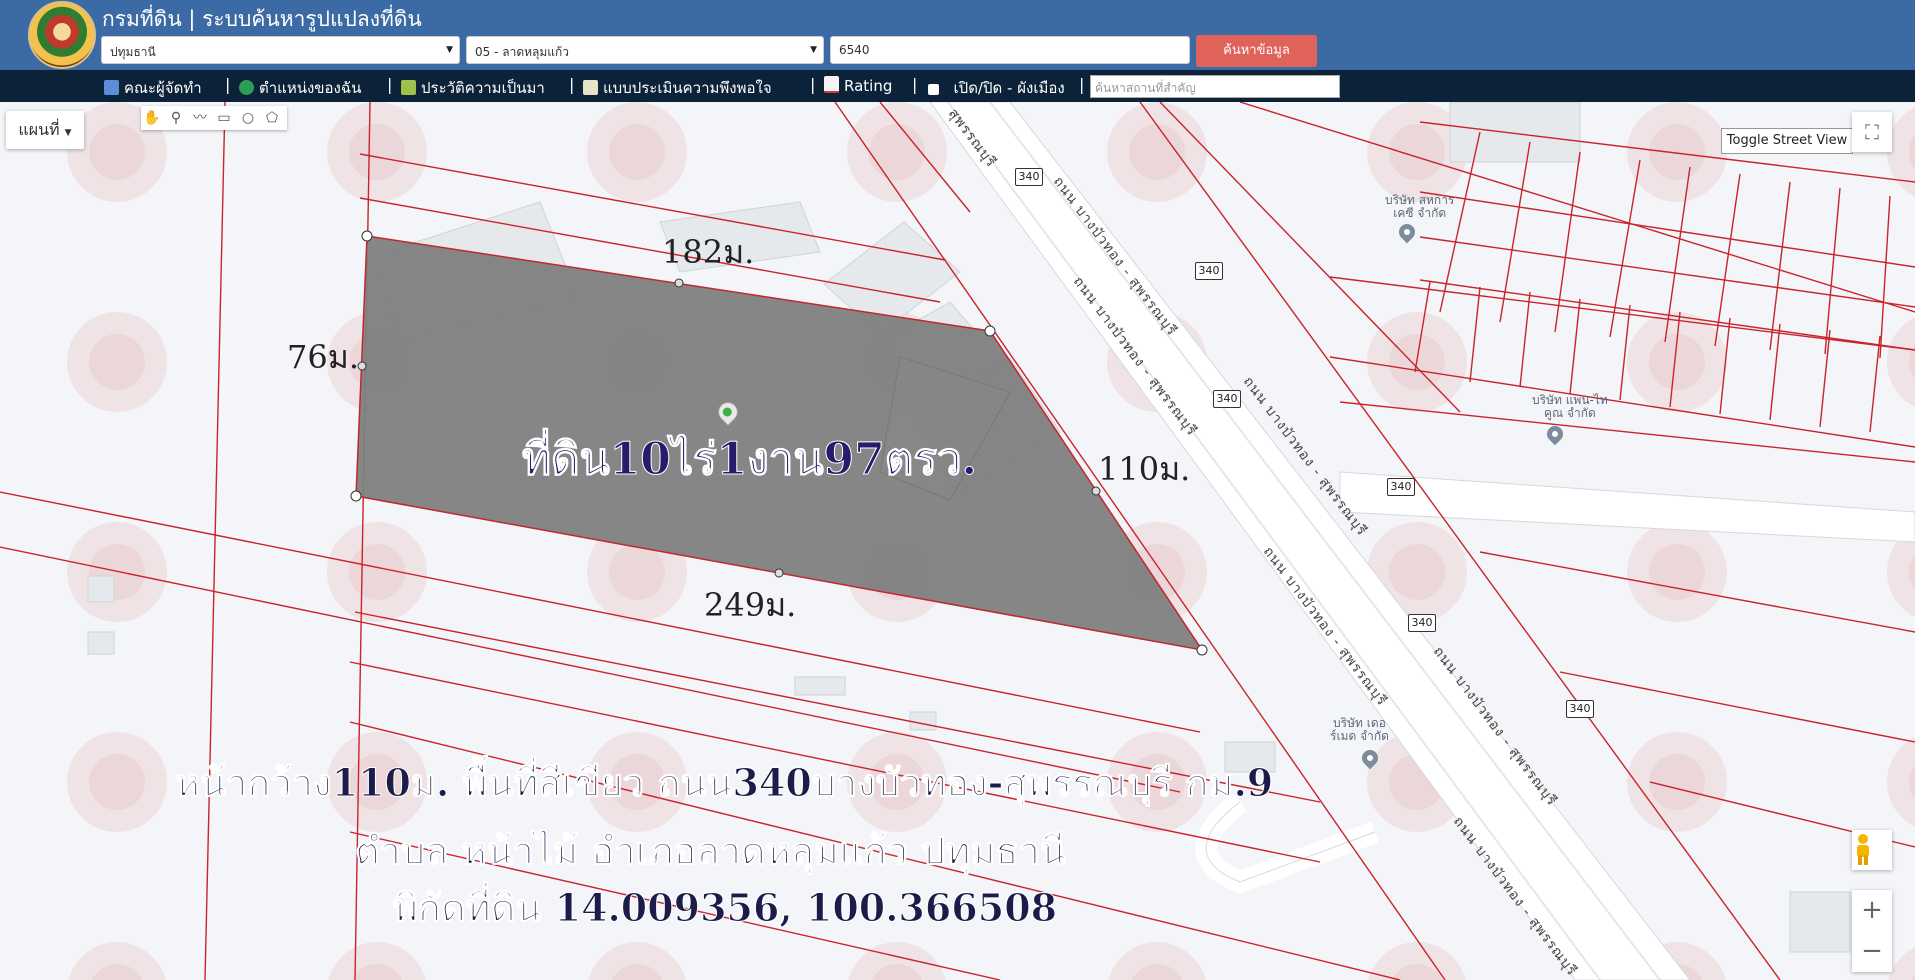 Image resolution: width=1915 pixels, height=980 pixels. Describe the element at coordinates (483, 88) in the screenshot. I see `menu-item-label: ประวัติความเป็นมา` at that location.